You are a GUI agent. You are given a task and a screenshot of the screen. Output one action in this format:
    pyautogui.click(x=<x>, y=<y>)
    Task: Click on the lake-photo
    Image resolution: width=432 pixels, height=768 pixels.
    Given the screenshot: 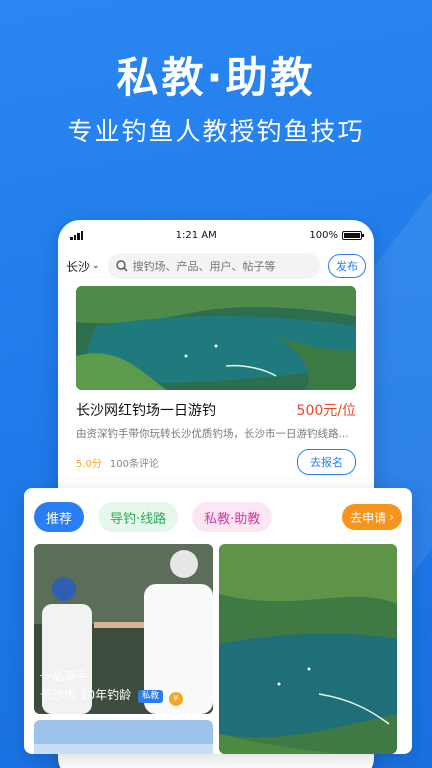 What is the action you would take?
    pyautogui.click(x=308, y=649)
    